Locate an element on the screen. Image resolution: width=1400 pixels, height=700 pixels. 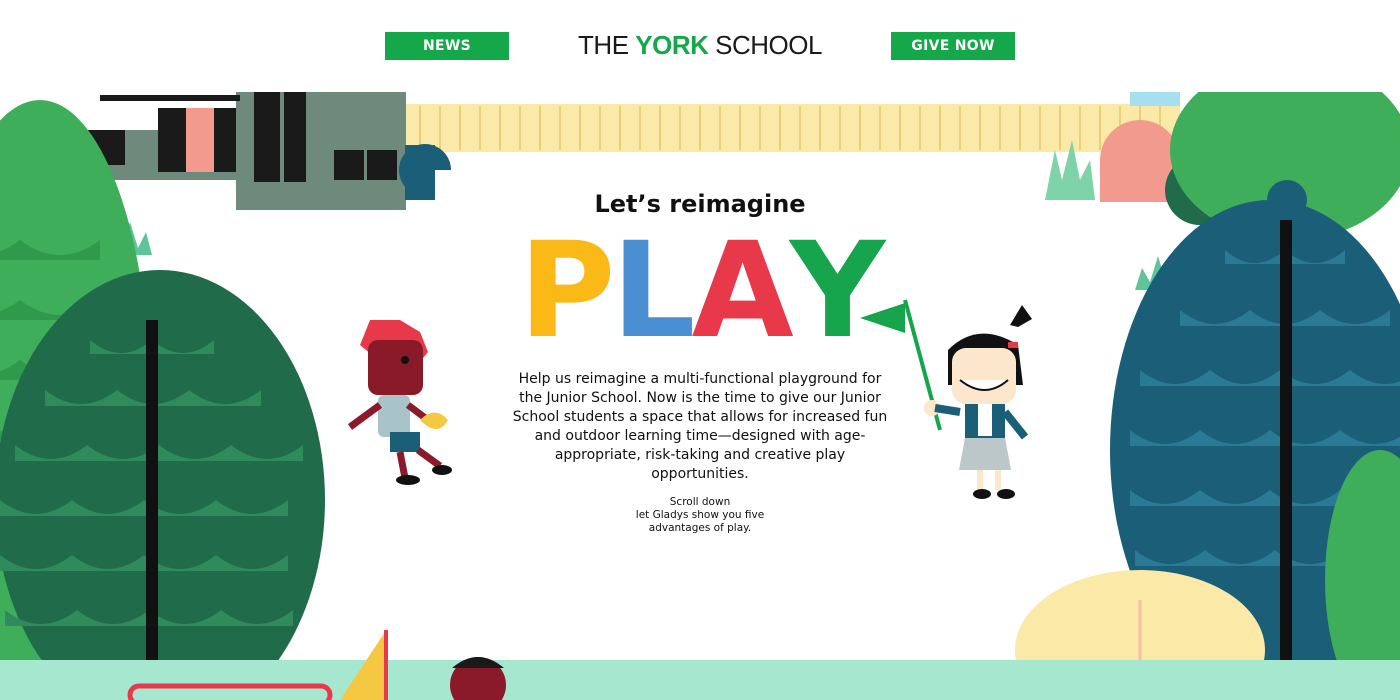
school-logo: THE YORK SCHOOL is located at coordinates (700, 45).